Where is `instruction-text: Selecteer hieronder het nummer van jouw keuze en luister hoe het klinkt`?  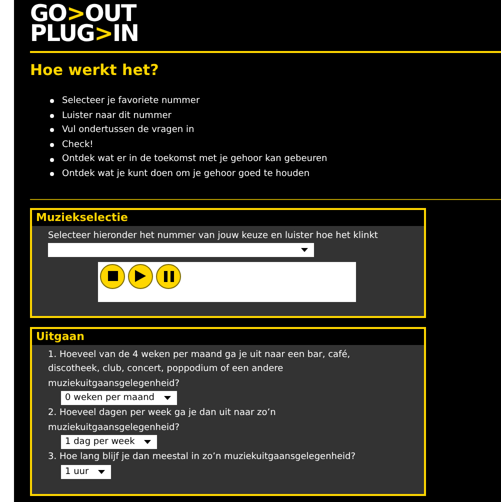
instruction-text: Selecteer hieronder het nummer van jouw keuze en luister hoe het klinkt is located at coordinates (213, 236).